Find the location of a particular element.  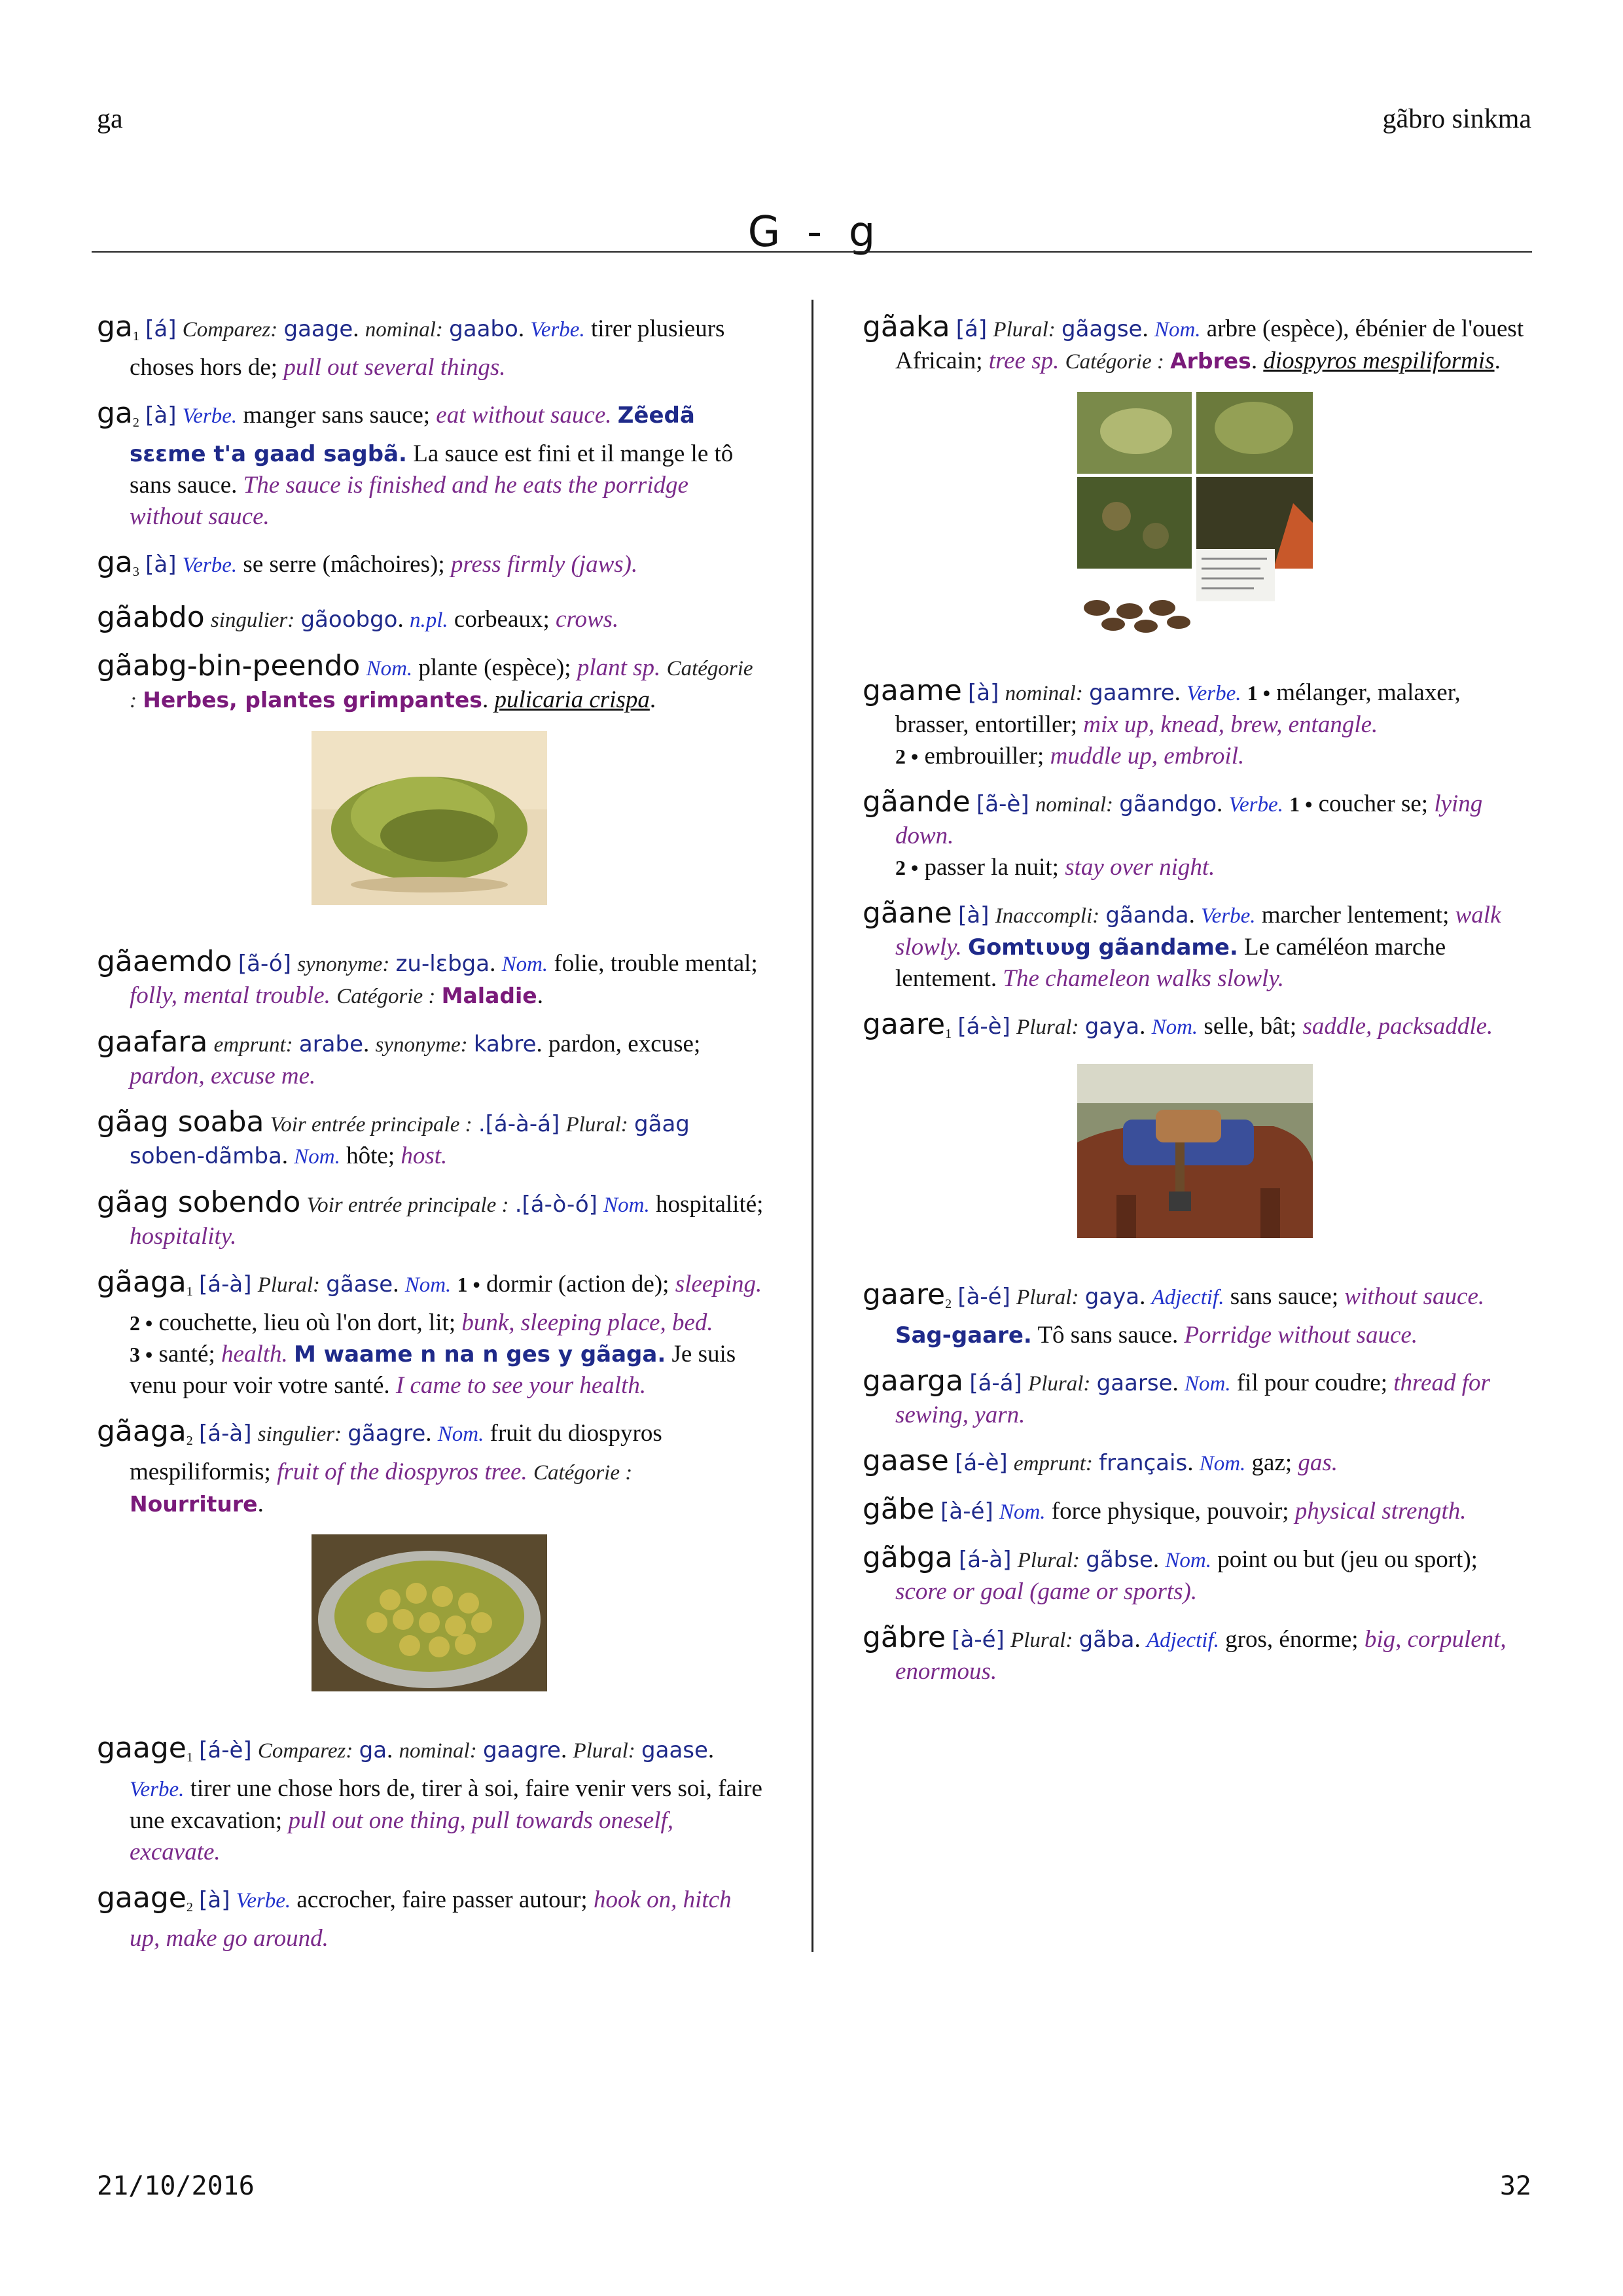

label-imperfective: Inaccompli: is located at coordinates (1047, 916).